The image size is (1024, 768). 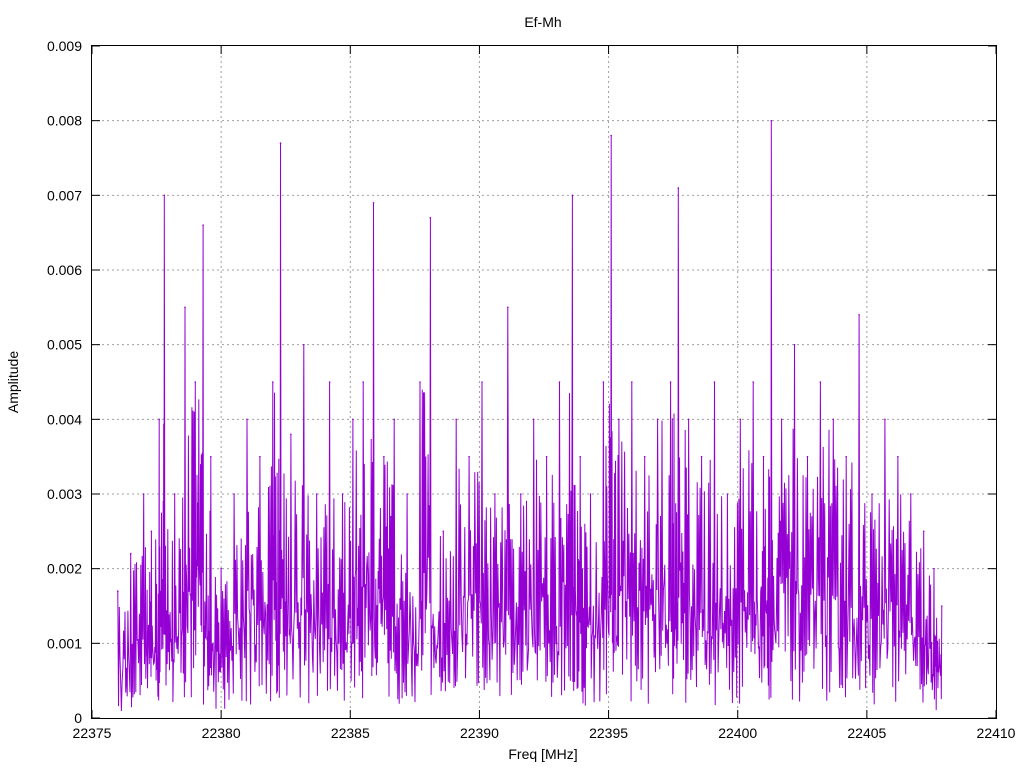 What do you see at coordinates (64, 494) in the screenshot?
I see `y-tick-label: 0.003` at bounding box center [64, 494].